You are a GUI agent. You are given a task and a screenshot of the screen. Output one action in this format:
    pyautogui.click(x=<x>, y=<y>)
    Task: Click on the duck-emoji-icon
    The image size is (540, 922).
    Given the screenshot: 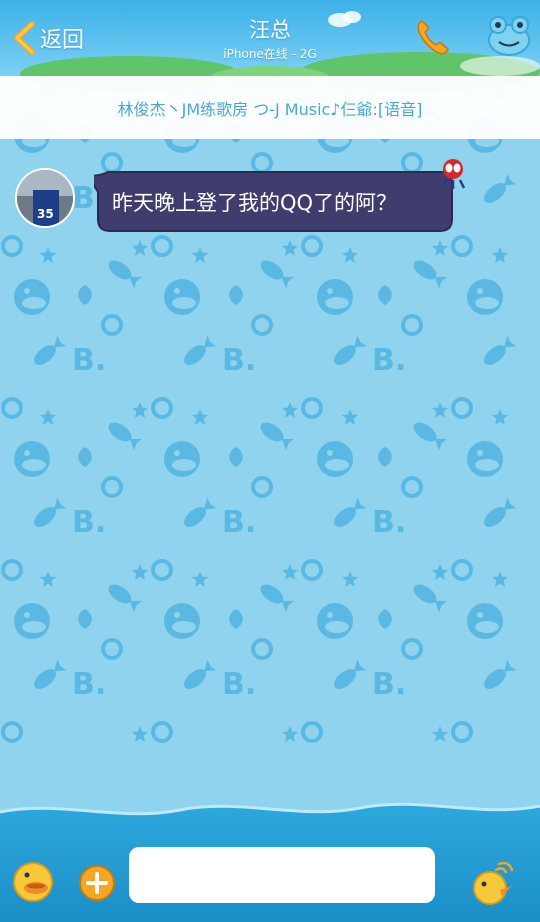 What is the action you would take?
    pyautogui.click(x=33, y=882)
    